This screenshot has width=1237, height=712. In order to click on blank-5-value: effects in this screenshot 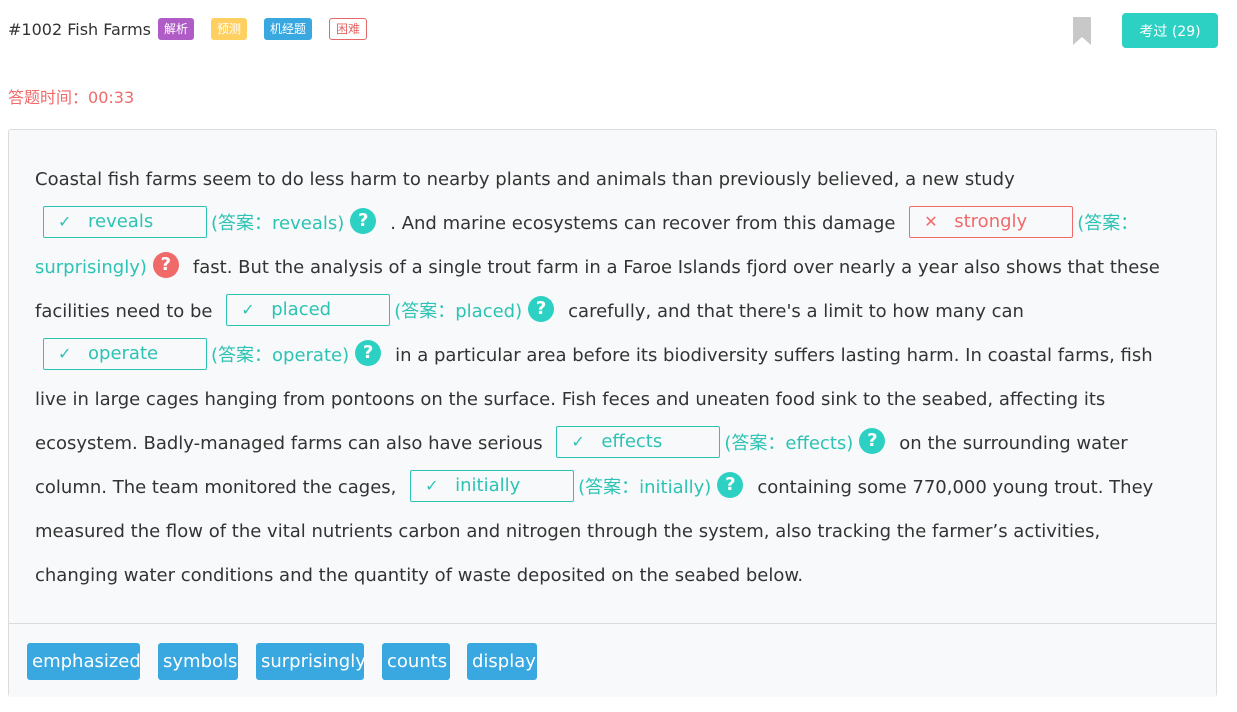, I will do `click(632, 441)`.